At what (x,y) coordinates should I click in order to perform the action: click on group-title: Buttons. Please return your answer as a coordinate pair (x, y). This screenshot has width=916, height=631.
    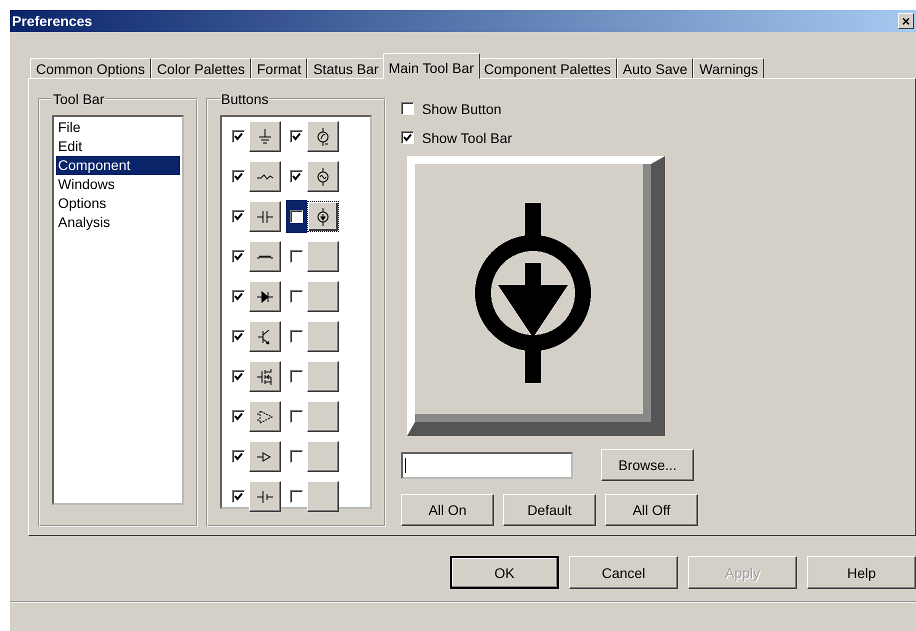
    Looking at the image, I should click on (245, 99).